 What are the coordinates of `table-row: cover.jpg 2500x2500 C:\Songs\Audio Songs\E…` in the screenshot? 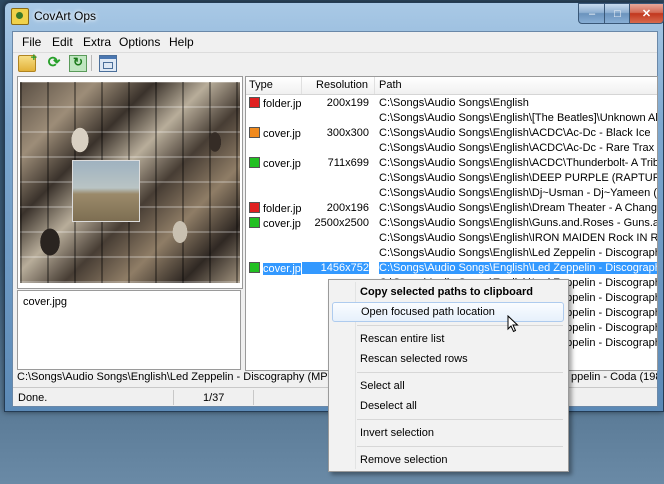 It's located at (451, 223).